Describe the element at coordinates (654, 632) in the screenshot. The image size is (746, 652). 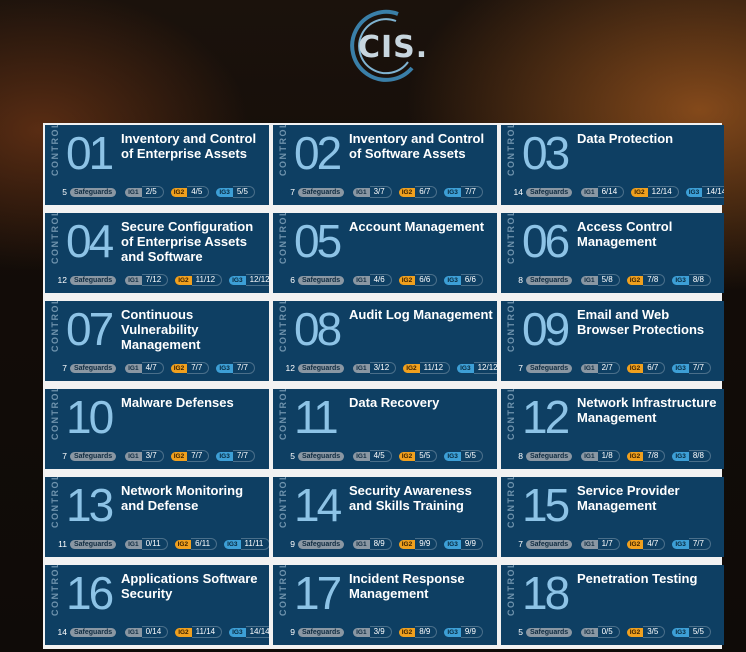
I see `ig2-value: 3/5` at that location.